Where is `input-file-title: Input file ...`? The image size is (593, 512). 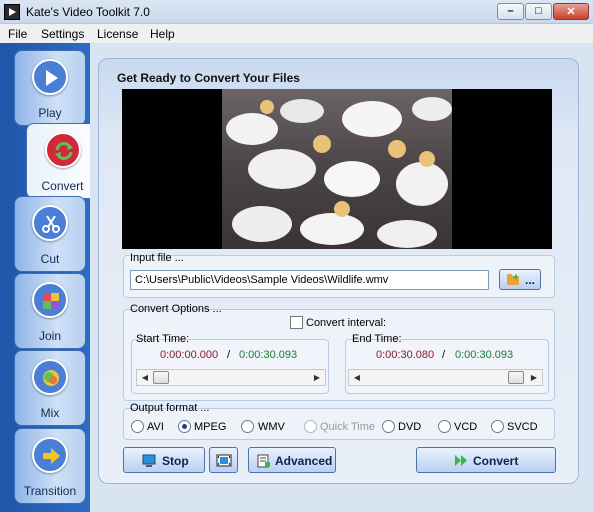 input-file-title: Input file ... is located at coordinates (157, 258).